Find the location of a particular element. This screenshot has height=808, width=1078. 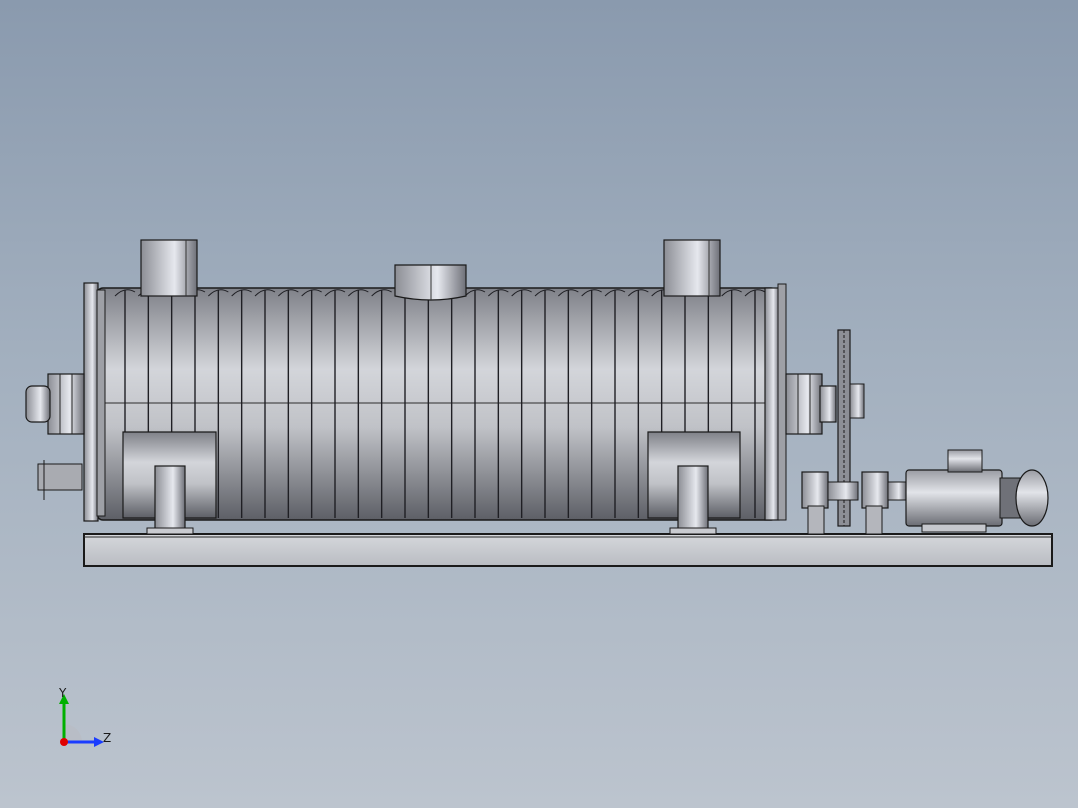

right-trunnion-bearing is located at coordinates (811, 404).